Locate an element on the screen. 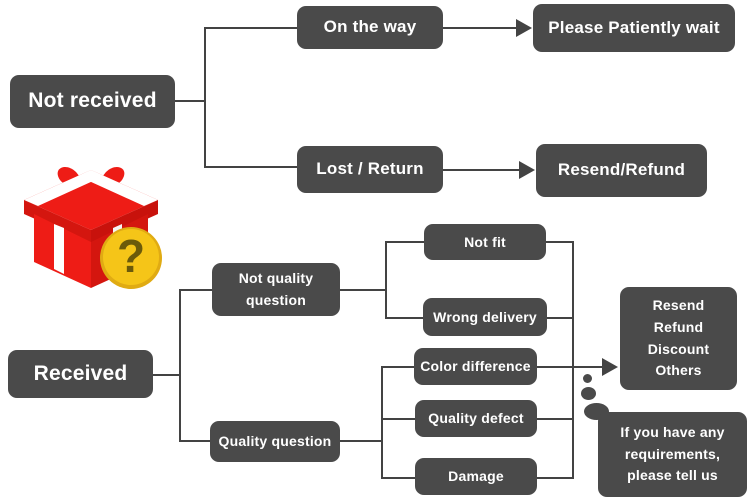 The image size is (750, 500). connector-outcomes-merge-rail is located at coordinates (573, 360).